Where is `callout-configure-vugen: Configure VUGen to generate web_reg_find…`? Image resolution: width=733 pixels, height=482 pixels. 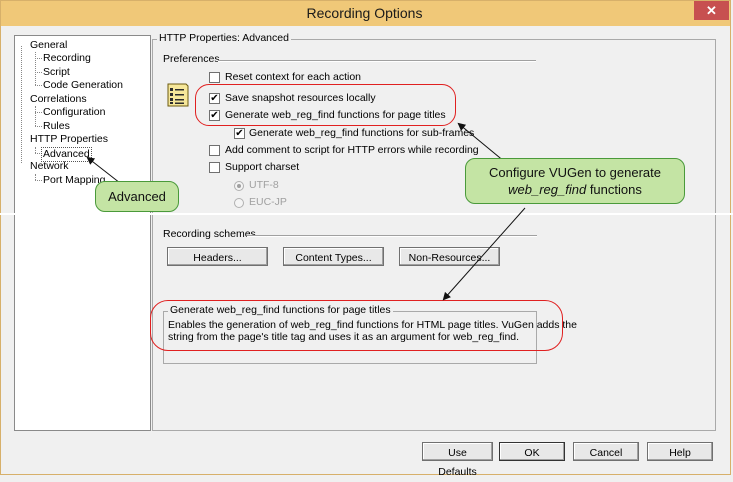 callout-configure-vugen: Configure VUGen to generate web_reg_find… is located at coordinates (575, 181).